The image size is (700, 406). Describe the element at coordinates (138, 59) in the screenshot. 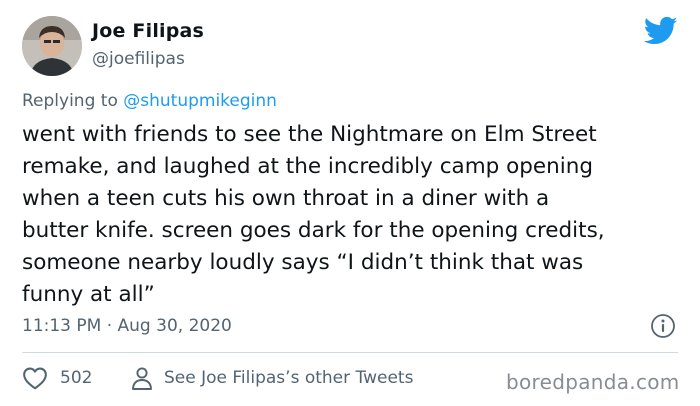

I see `author-handle: @joefilipas` at that location.